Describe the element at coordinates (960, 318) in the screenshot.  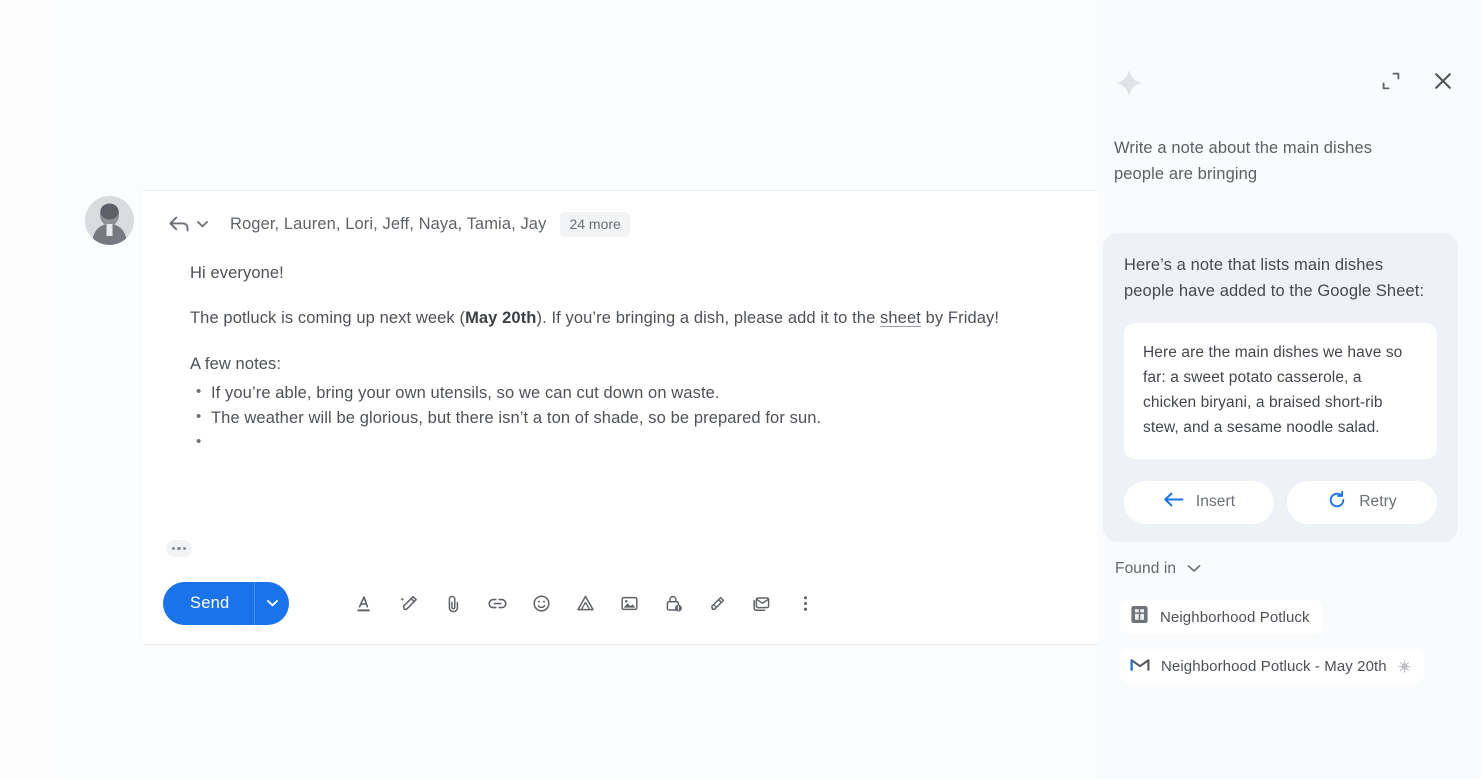
I see `paragraph-suffix: by Friday!` at that location.